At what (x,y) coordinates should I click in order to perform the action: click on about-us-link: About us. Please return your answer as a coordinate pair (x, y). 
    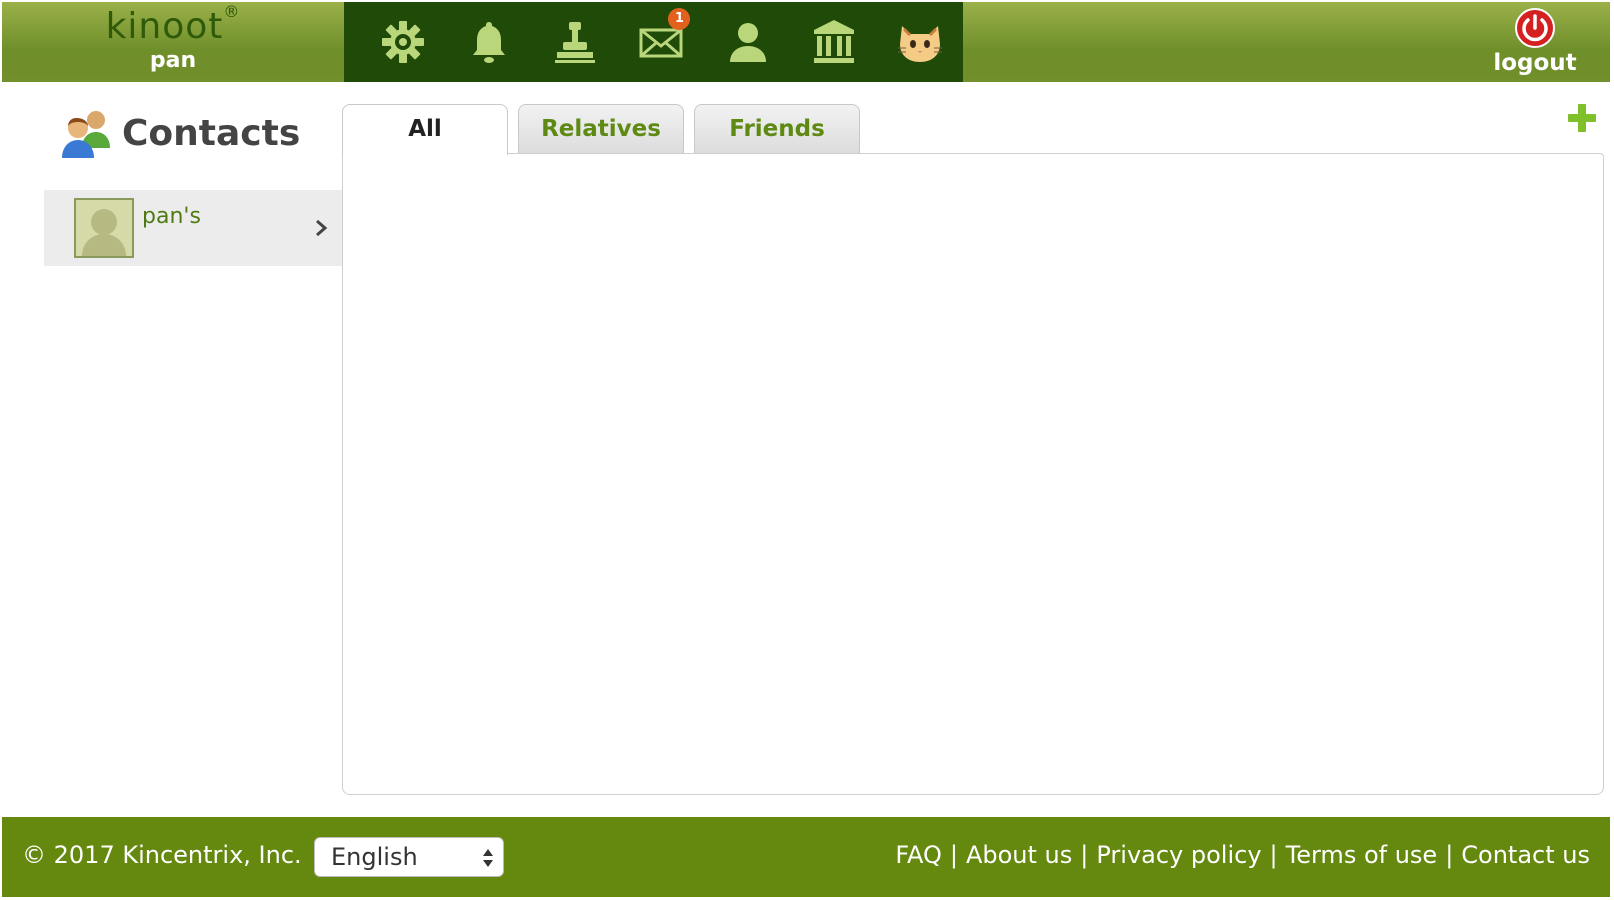
    Looking at the image, I should click on (1019, 855).